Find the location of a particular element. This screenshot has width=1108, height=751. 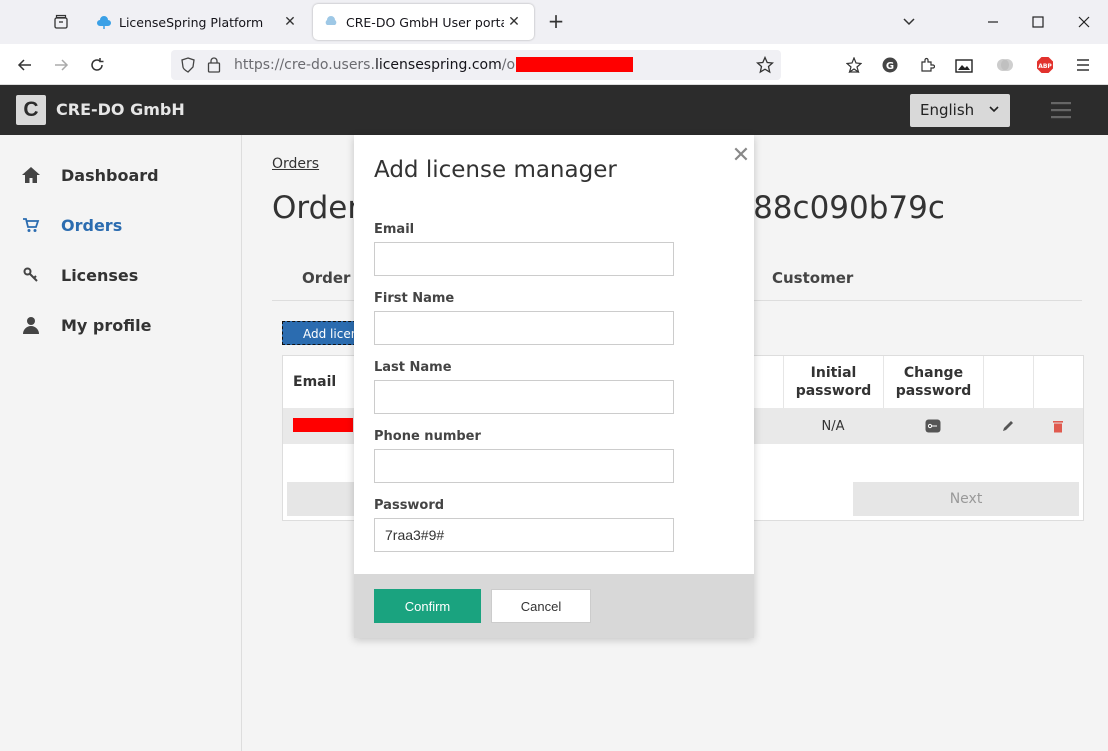

chevron-down-icon is located at coordinates (994, 109).